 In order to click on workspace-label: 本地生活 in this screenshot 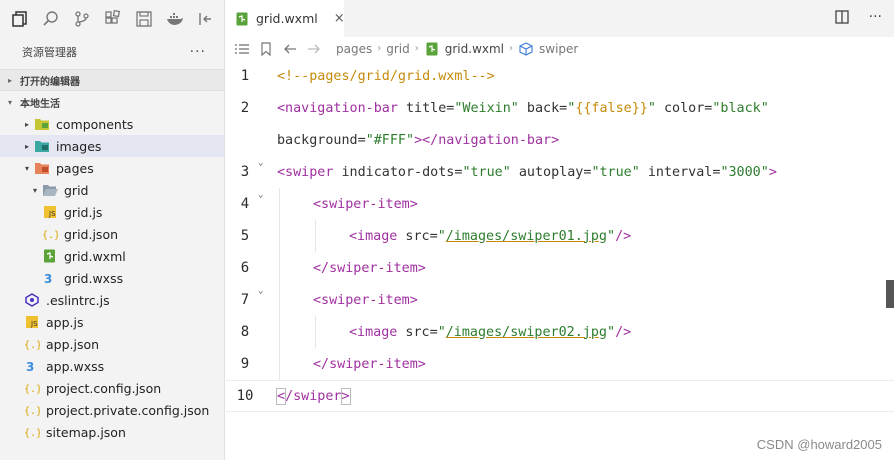, I will do `click(40, 104)`.